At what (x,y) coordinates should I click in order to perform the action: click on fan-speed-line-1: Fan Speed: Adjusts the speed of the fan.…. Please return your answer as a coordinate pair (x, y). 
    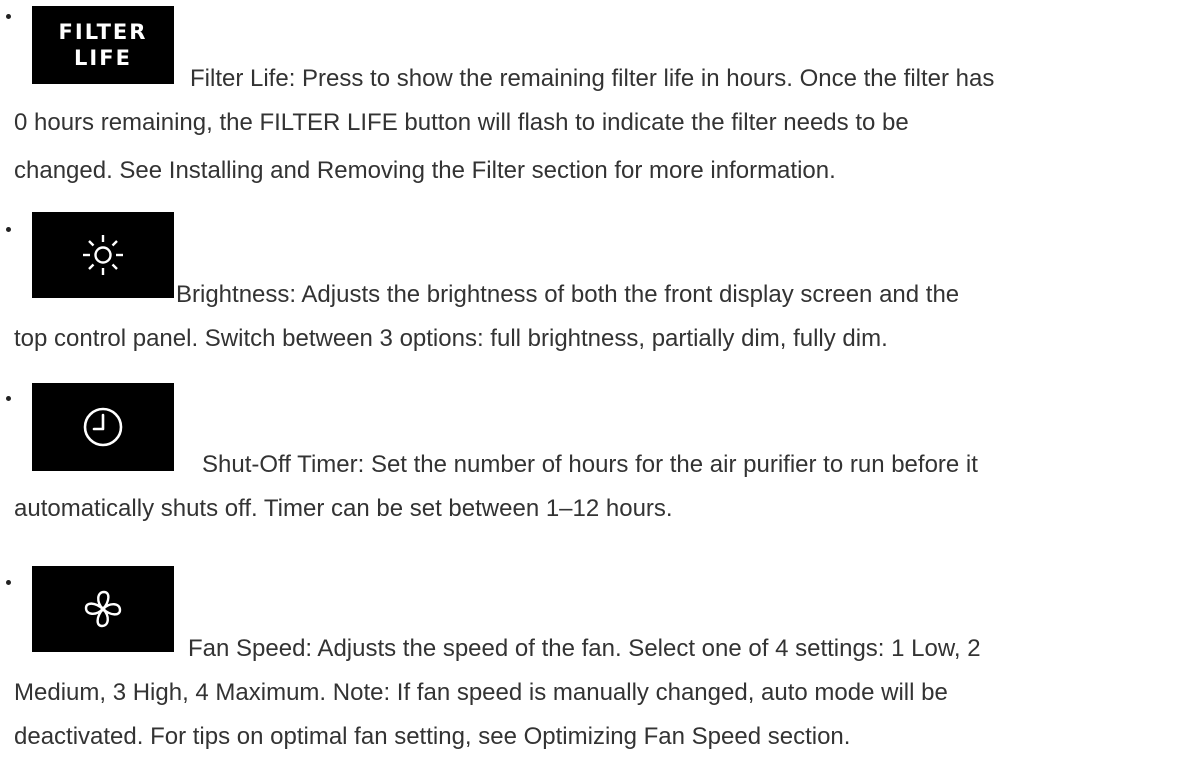
    Looking at the image, I should click on (584, 648).